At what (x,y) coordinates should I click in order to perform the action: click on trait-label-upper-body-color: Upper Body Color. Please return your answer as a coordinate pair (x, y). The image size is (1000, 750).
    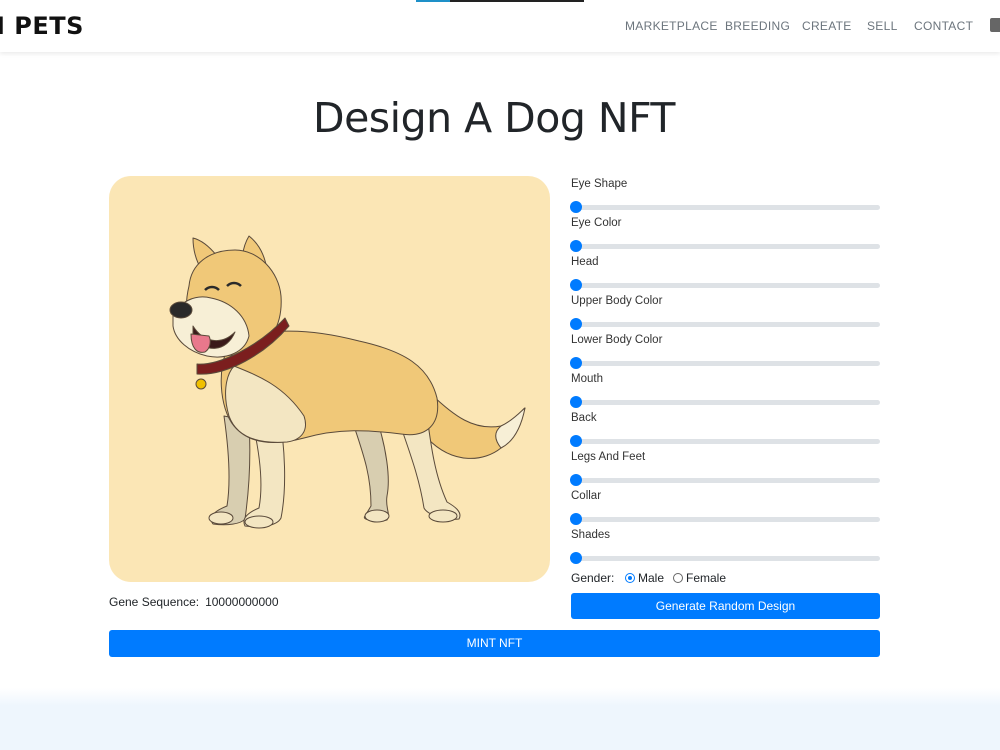
    Looking at the image, I should click on (617, 301).